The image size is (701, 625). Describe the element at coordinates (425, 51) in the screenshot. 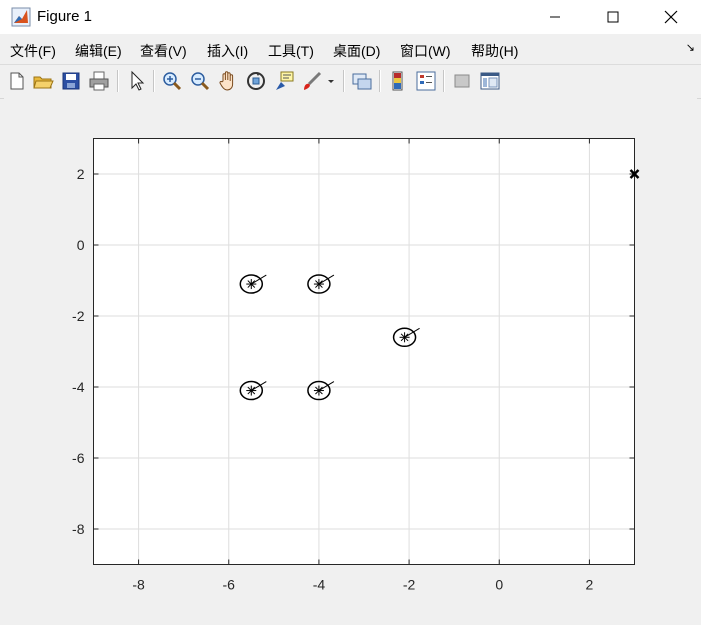

I see `menu-window: 窗口(W)` at that location.